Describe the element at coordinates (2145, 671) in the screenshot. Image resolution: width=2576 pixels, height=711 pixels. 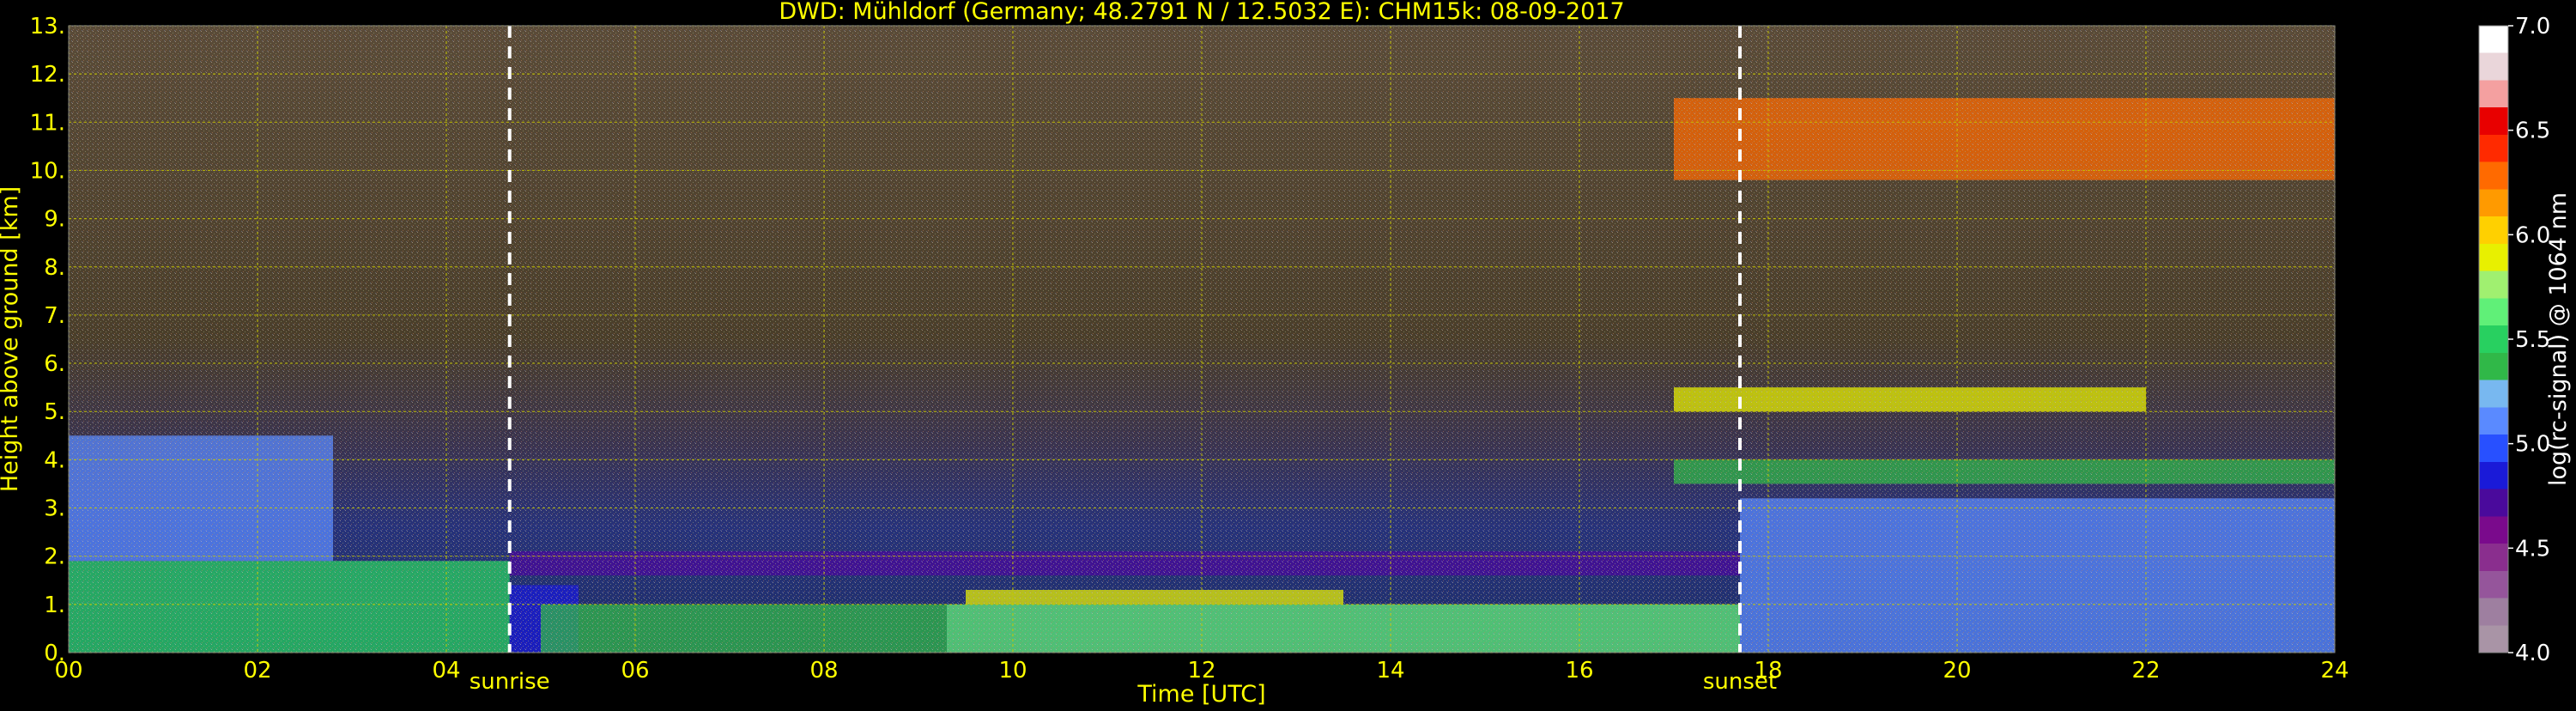
I see `x-tick-label: 22` at that location.